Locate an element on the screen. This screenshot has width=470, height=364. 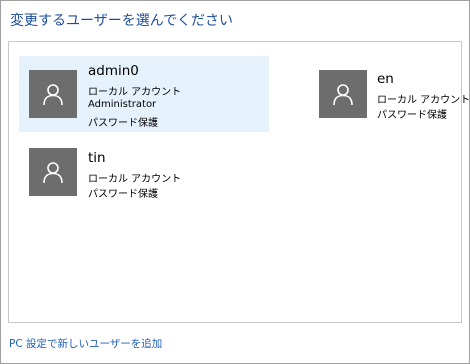
user-name: tin is located at coordinates (97, 158).